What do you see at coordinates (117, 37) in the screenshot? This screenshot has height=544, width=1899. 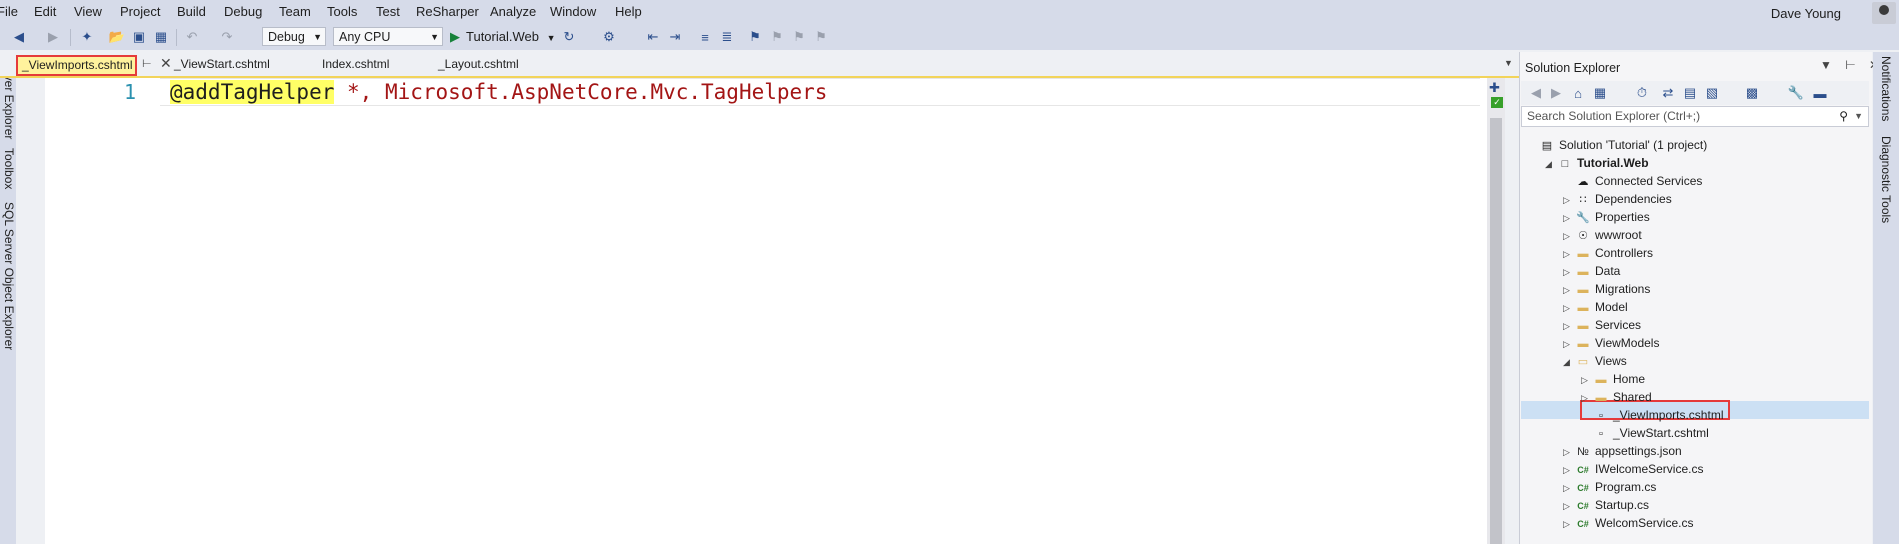 I see `open-file-icon: 📂` at bounding box center [117, 37].